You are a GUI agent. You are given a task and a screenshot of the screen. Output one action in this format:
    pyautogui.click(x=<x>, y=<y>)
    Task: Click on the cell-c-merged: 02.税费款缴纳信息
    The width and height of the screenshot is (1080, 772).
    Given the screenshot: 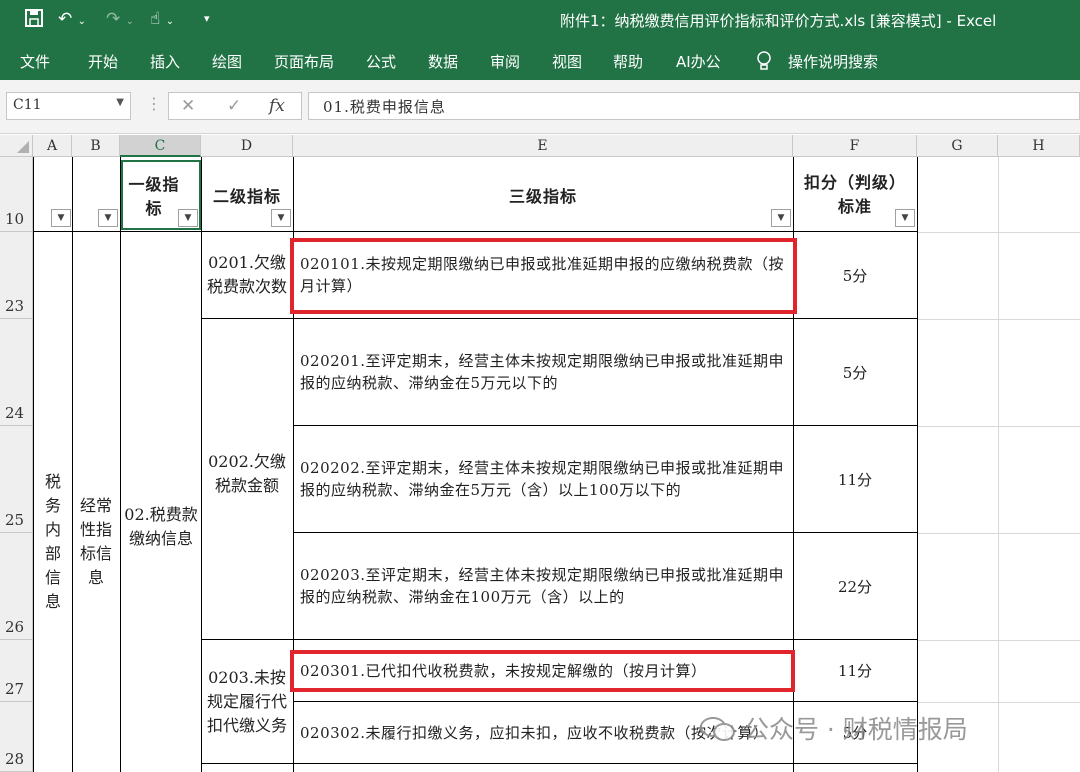 What is the action you would take?
    pyautogui.click(x=161, y=502)
    